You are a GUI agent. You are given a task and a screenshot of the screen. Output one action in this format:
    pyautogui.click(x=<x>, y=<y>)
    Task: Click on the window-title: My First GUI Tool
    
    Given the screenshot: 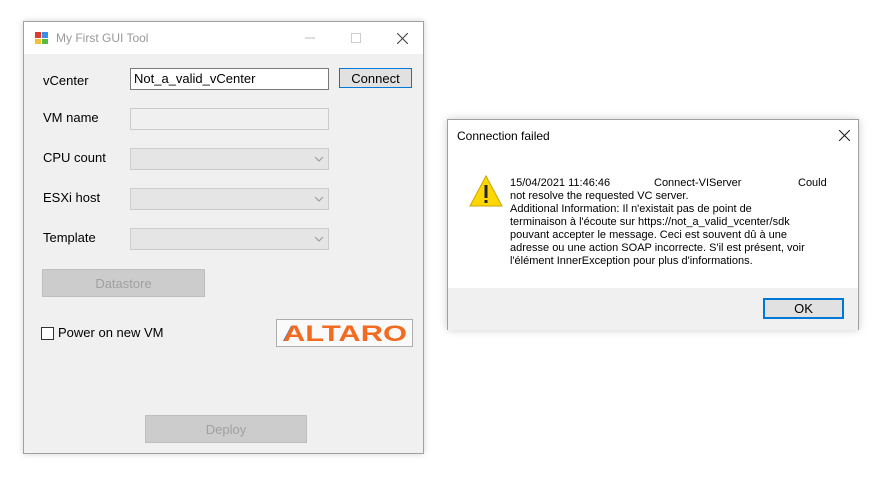 What is the action you would take?
    pyautogui.click(x=102, y=38)
    